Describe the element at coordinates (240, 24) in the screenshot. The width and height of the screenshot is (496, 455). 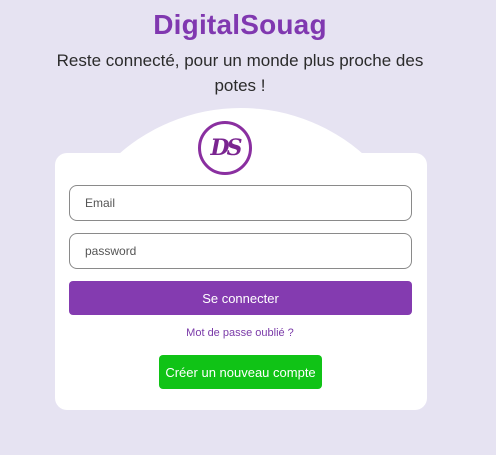
I see `brand-title: DigitalSouag` at that location.